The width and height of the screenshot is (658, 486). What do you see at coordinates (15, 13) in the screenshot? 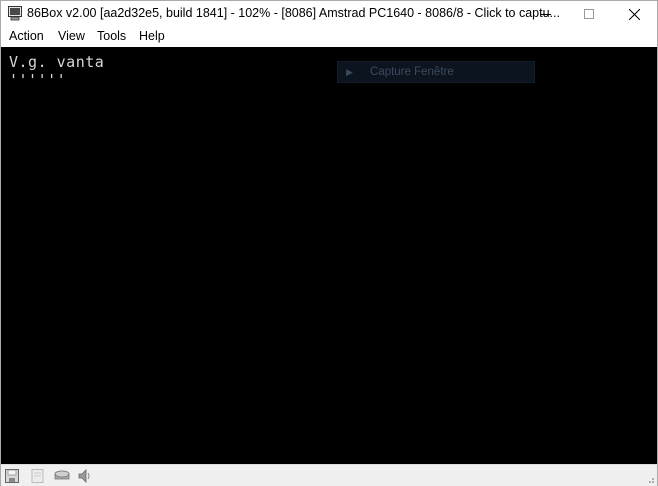
I see `86box-app-icon` at bounding box center [15, 13].